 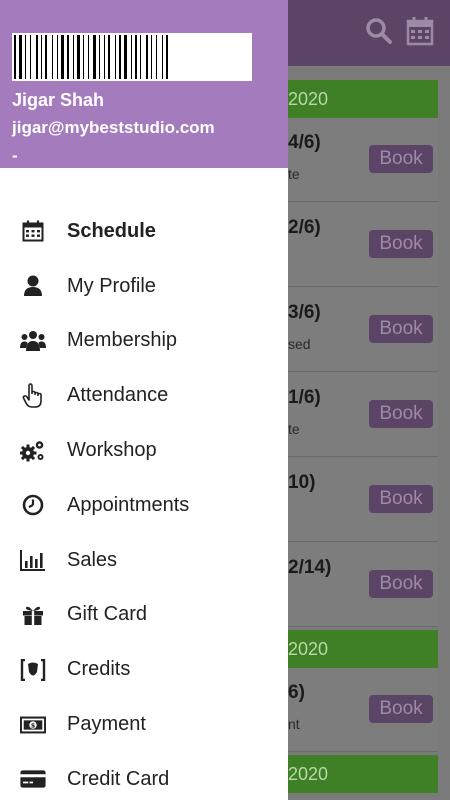 What do you see at coordinates (294, 724) in the screenshot?
I see `class-status: nt` at bounding box center [294, 724].